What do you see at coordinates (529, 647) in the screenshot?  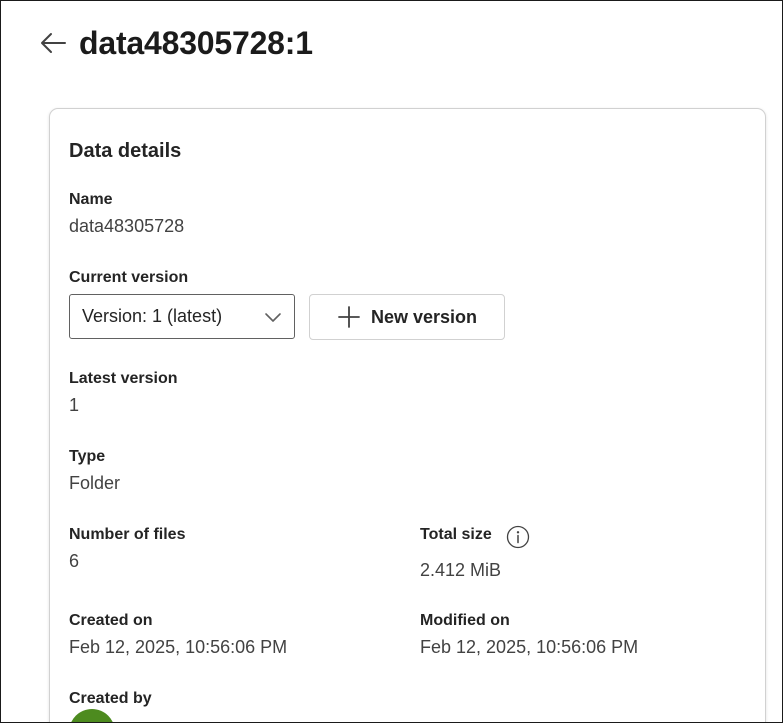 I see `modified-on-value: Feb 12, 2025, 10:56:06 PM` at bounding box center [529, 647].